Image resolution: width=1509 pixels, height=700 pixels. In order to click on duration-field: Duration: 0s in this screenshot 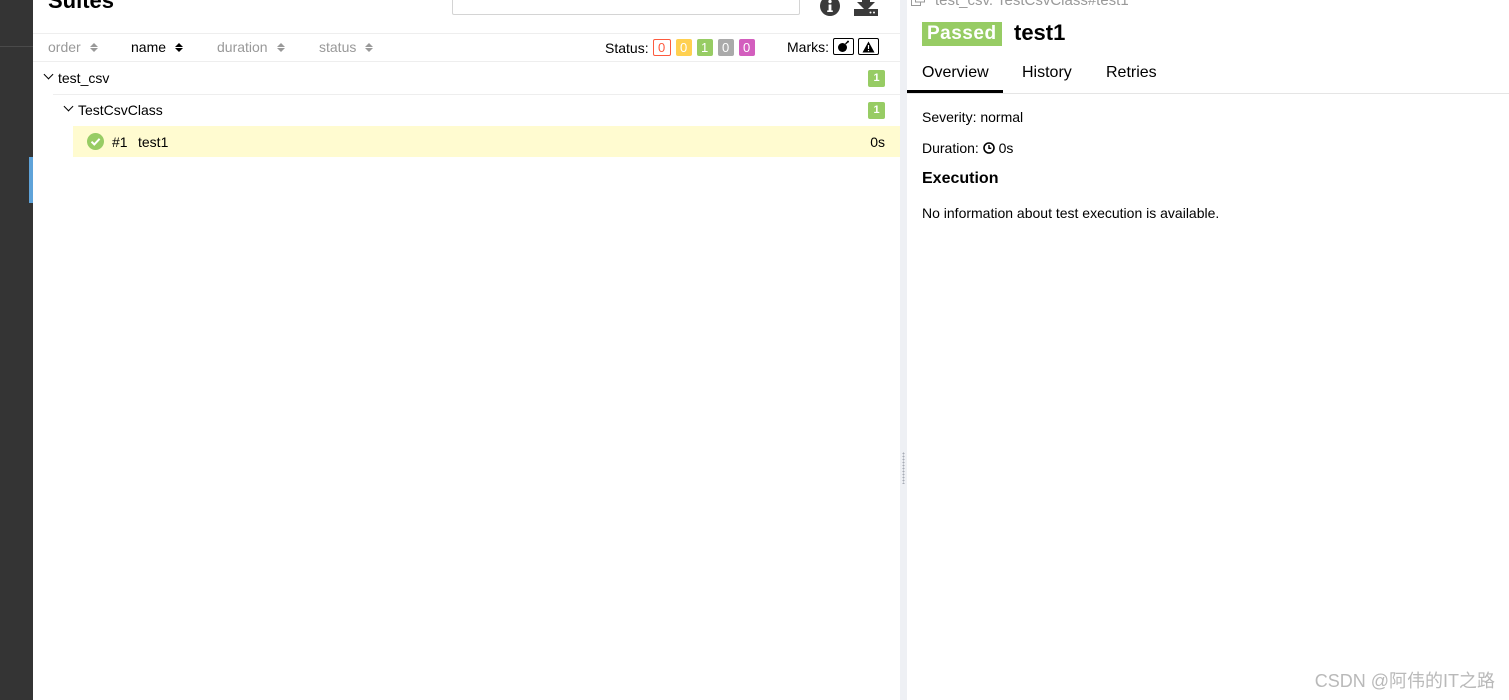, I will do `click(967, 148)`.